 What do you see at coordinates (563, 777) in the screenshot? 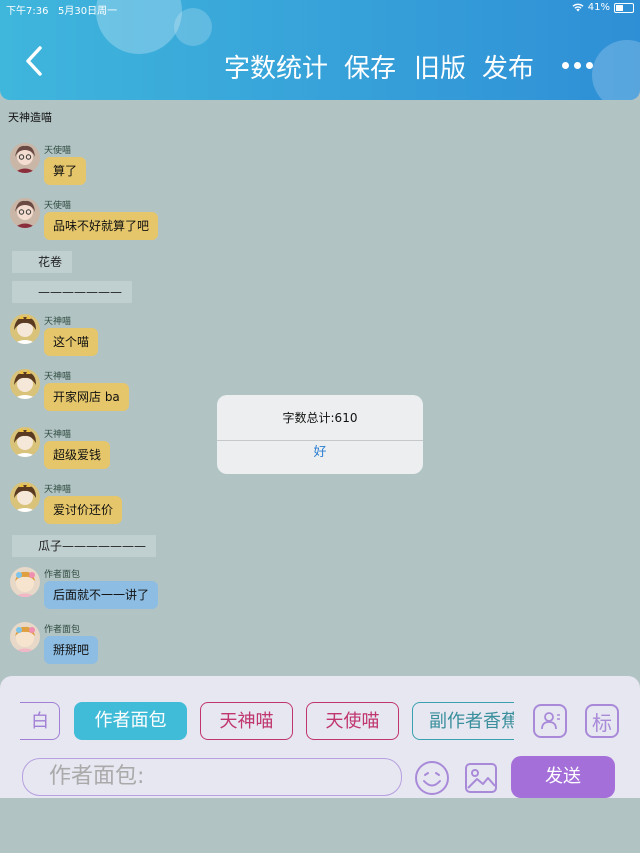
I see `send-button: 发送` at bounding box center [563, 777].